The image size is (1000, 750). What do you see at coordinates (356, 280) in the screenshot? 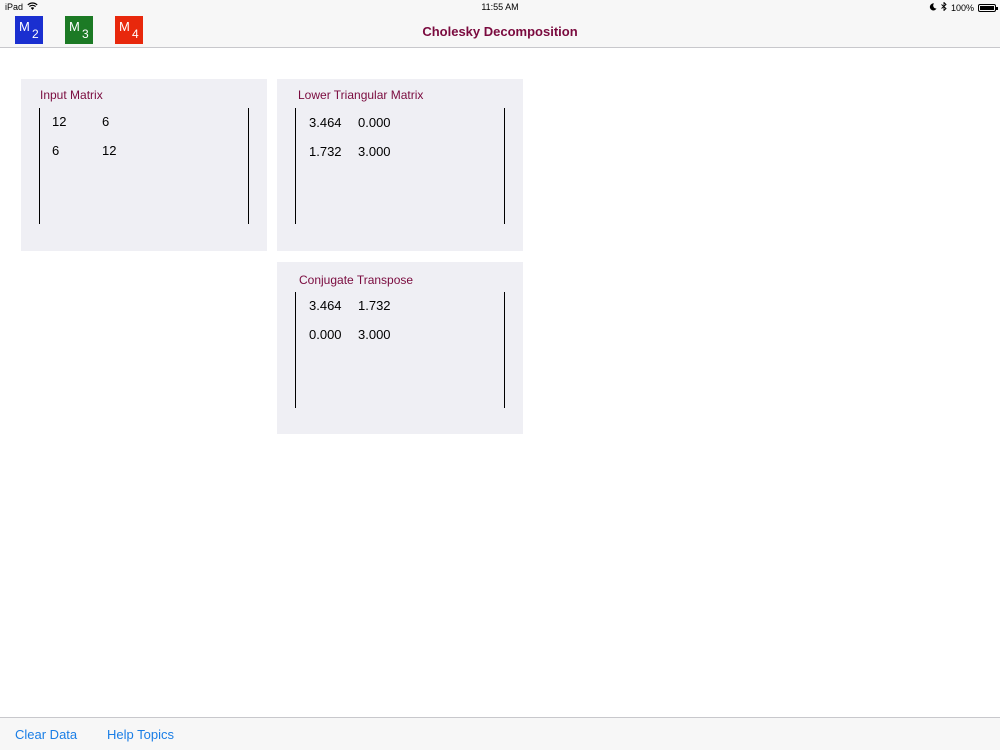
I see `conjugate-transpose-title: Conjugate Transpose` at bounding box center [356, 280].